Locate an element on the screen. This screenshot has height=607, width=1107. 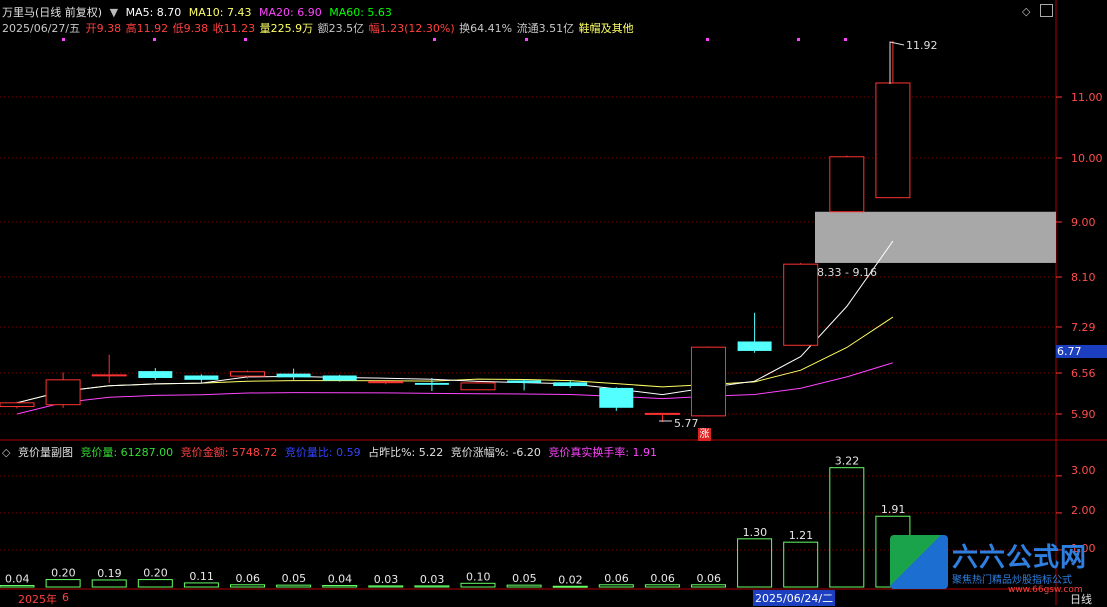
auction-volume-label: 竞价量: 61287.00 is located at coordinates (127, 452).